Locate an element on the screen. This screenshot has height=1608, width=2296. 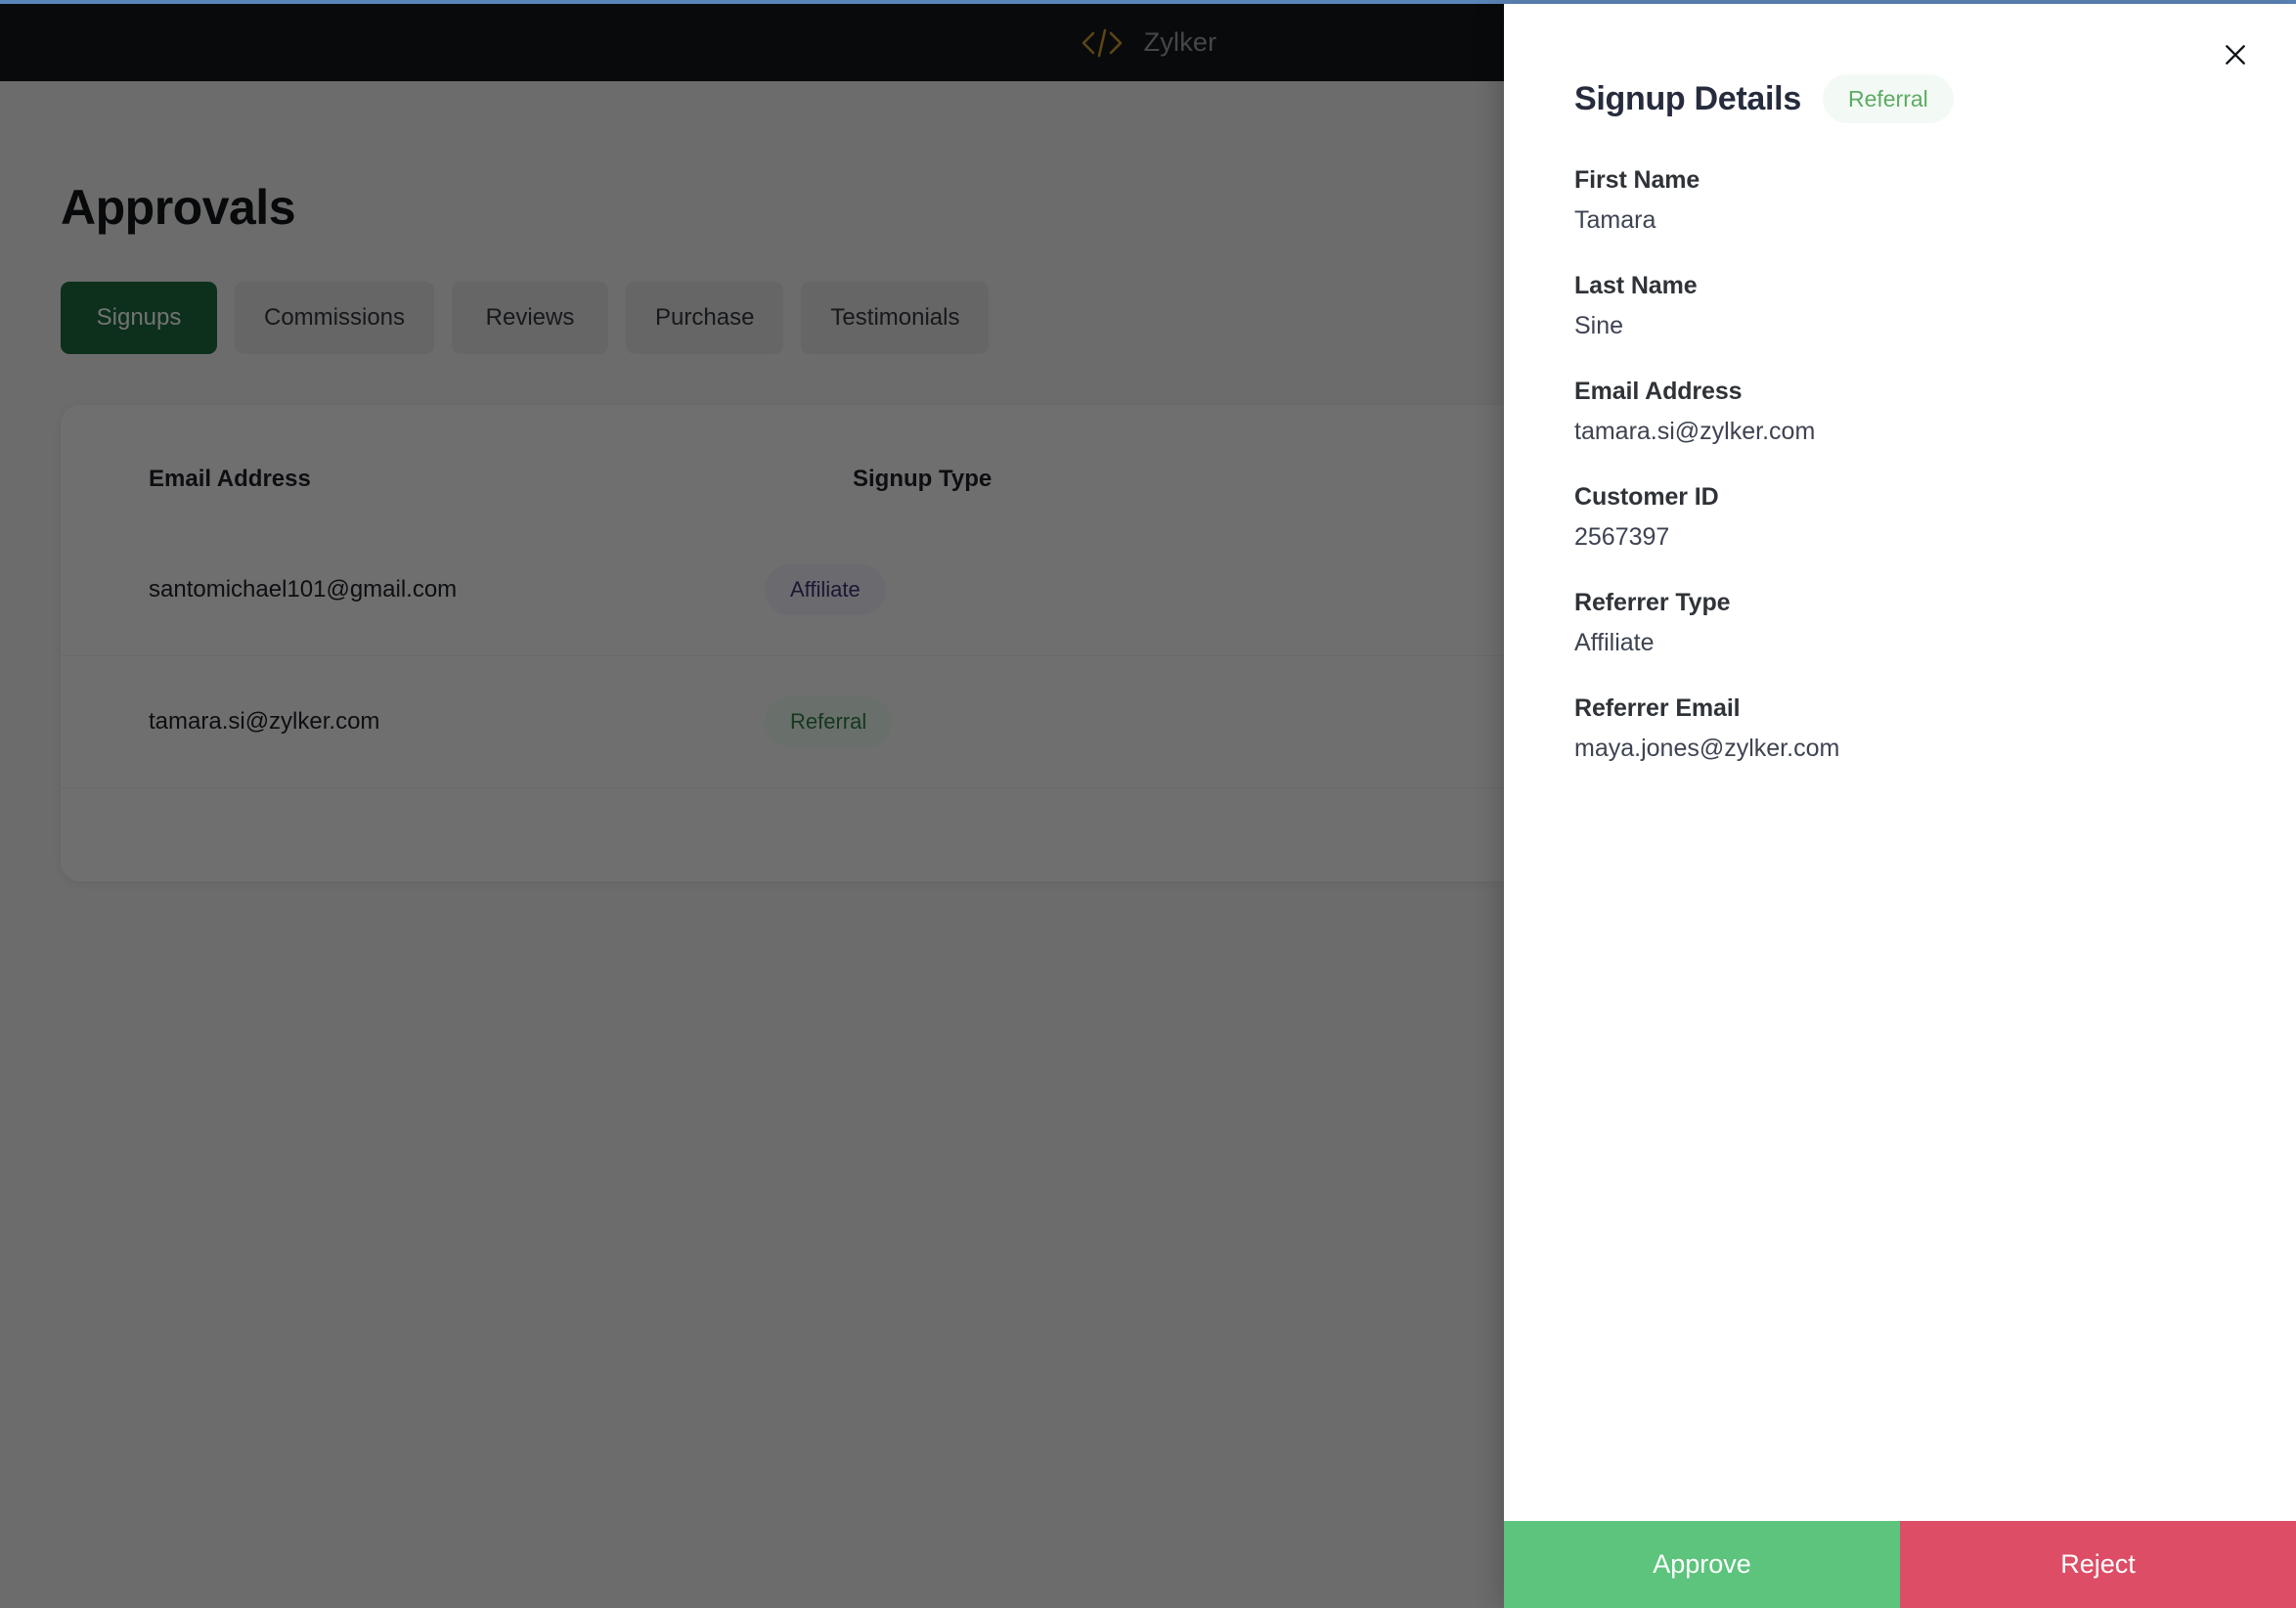
panel-type-badge: Referral is located at coordinates (1888, 98).